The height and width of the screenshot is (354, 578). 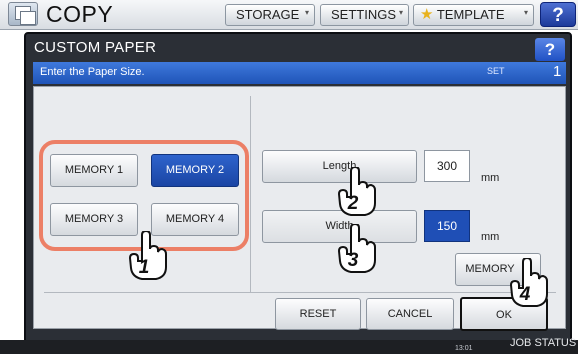 What do you see at coordinates (195, 170) in the screenshot?
I see `memory-2-button: MEMORY 2` at bounding box center [195, 170].